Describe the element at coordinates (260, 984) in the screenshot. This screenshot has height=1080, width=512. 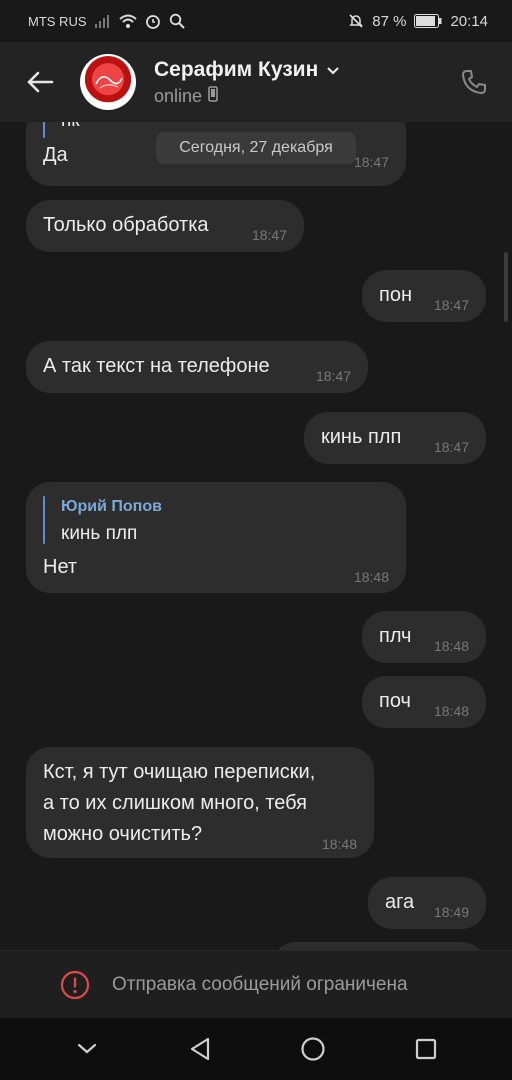
I see `restriction-text: Отправка сообщений ограничена` at that location.